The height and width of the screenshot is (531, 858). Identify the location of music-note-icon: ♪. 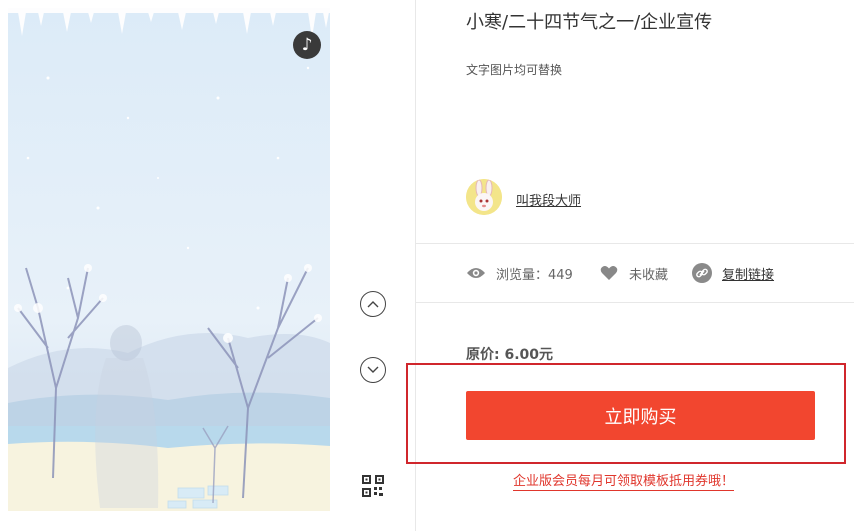
(307, 45).